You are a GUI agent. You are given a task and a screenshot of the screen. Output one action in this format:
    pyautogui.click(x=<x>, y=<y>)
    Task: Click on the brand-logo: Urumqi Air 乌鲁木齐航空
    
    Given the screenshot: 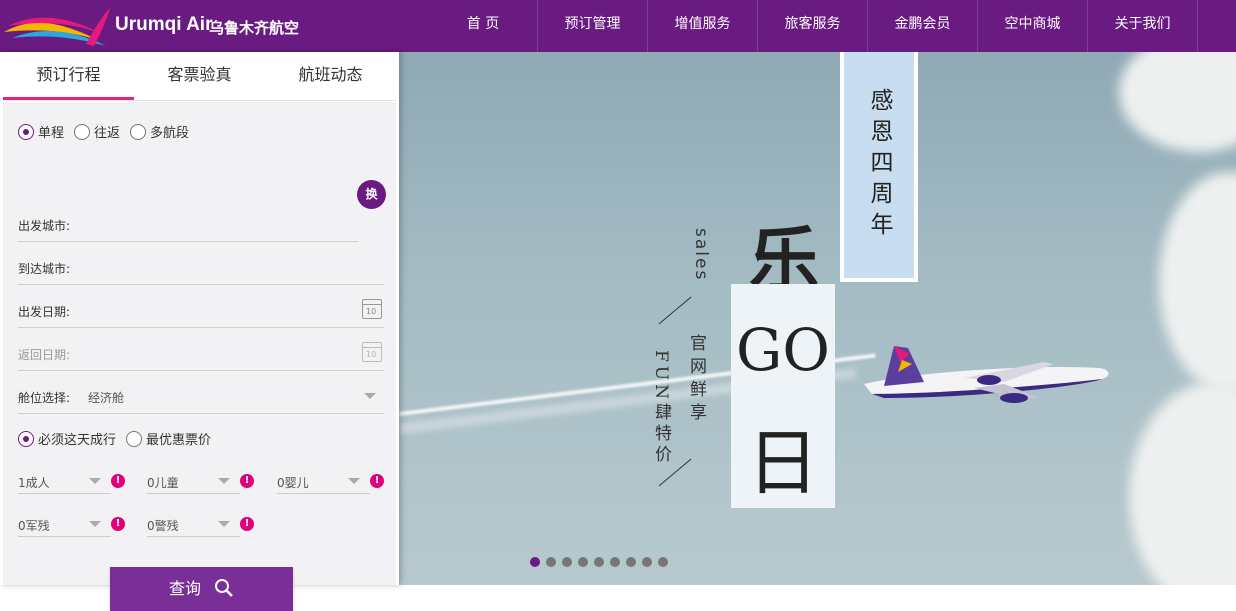 What is the action you would take?
    pyautogui.click(x=165, y=26)
    